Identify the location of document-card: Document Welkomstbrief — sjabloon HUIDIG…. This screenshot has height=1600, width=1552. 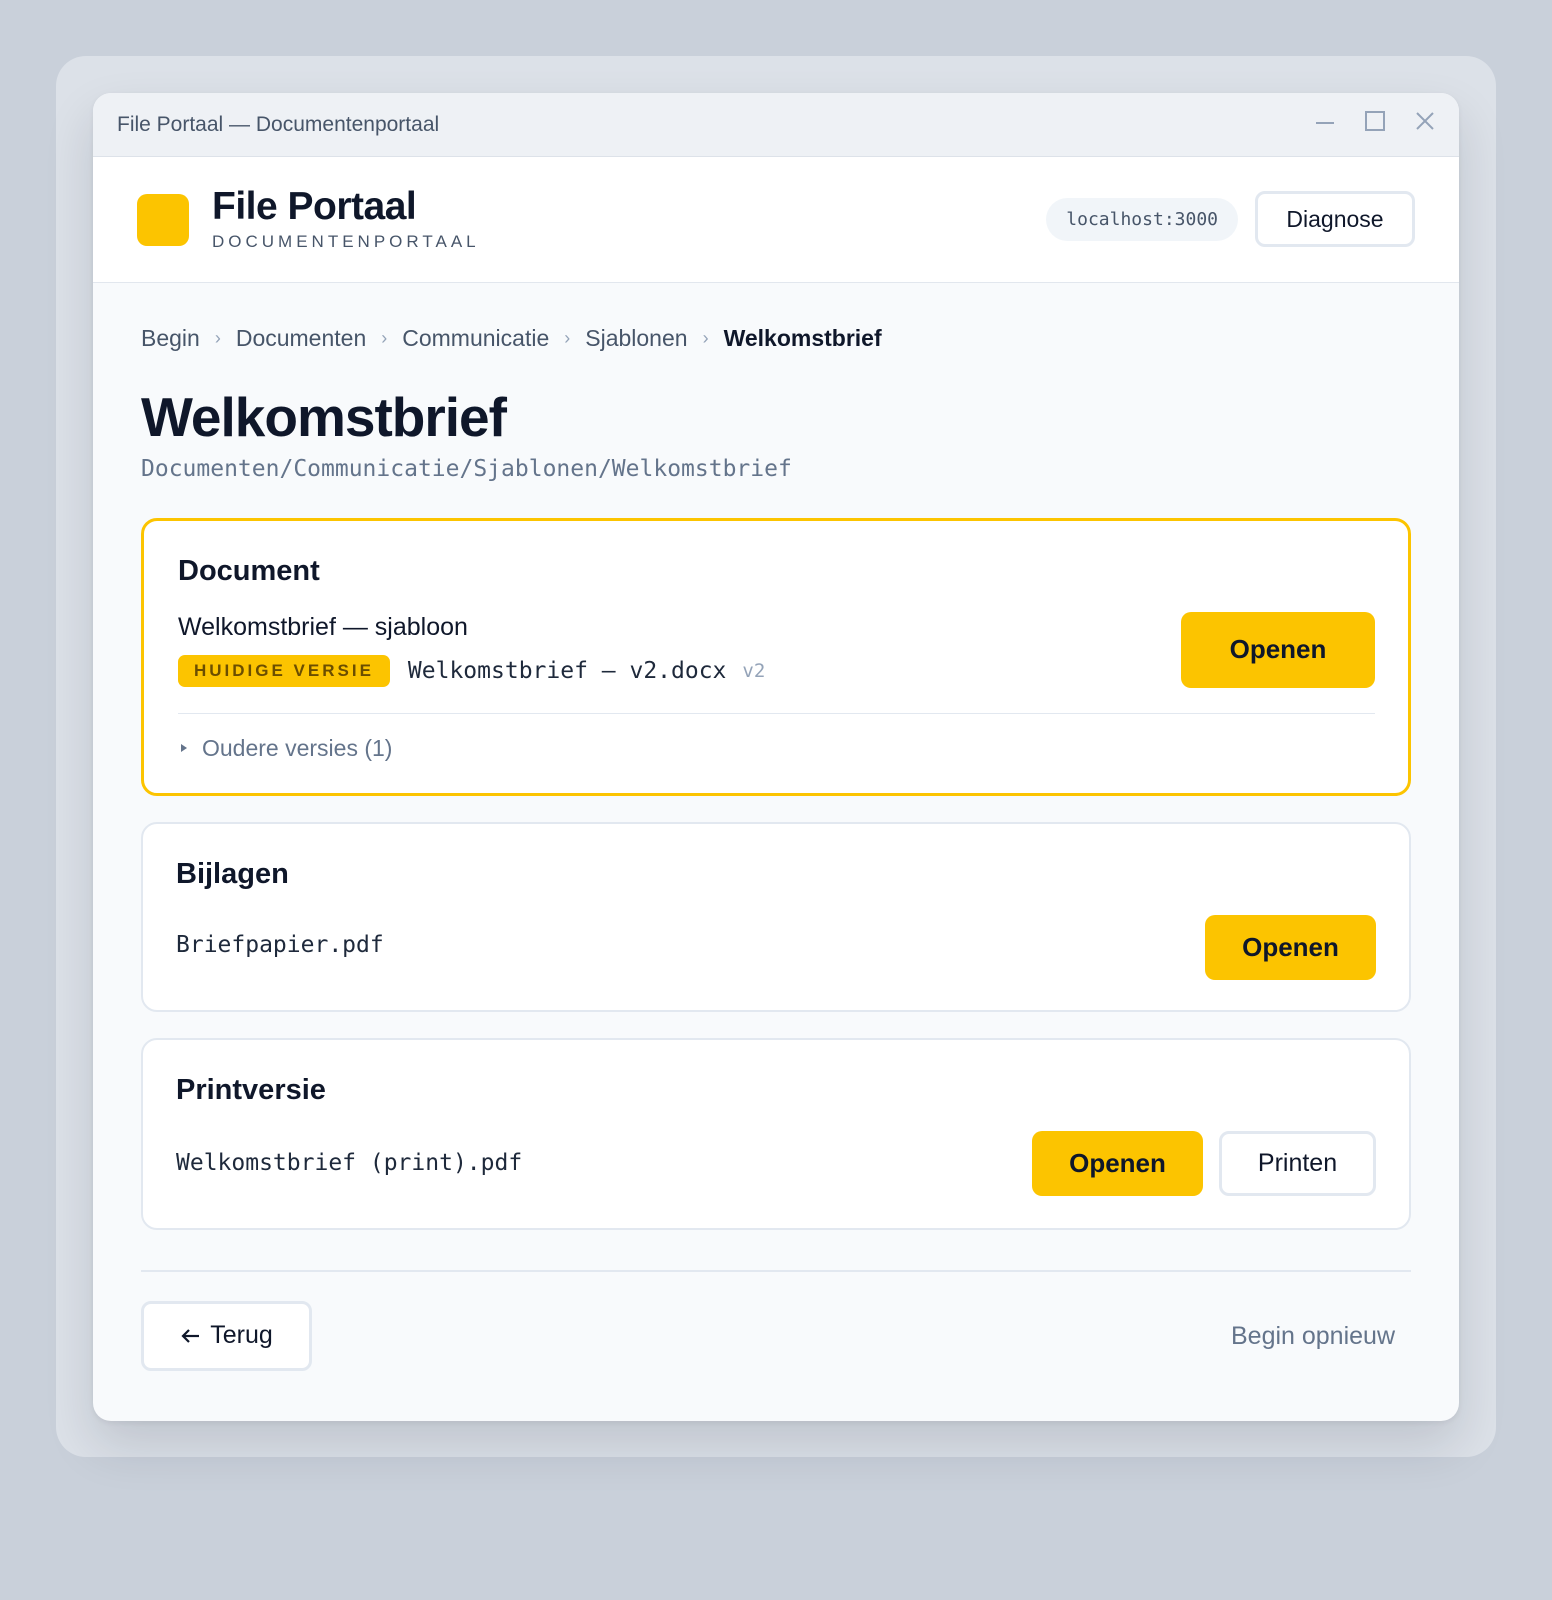
(776, 656).